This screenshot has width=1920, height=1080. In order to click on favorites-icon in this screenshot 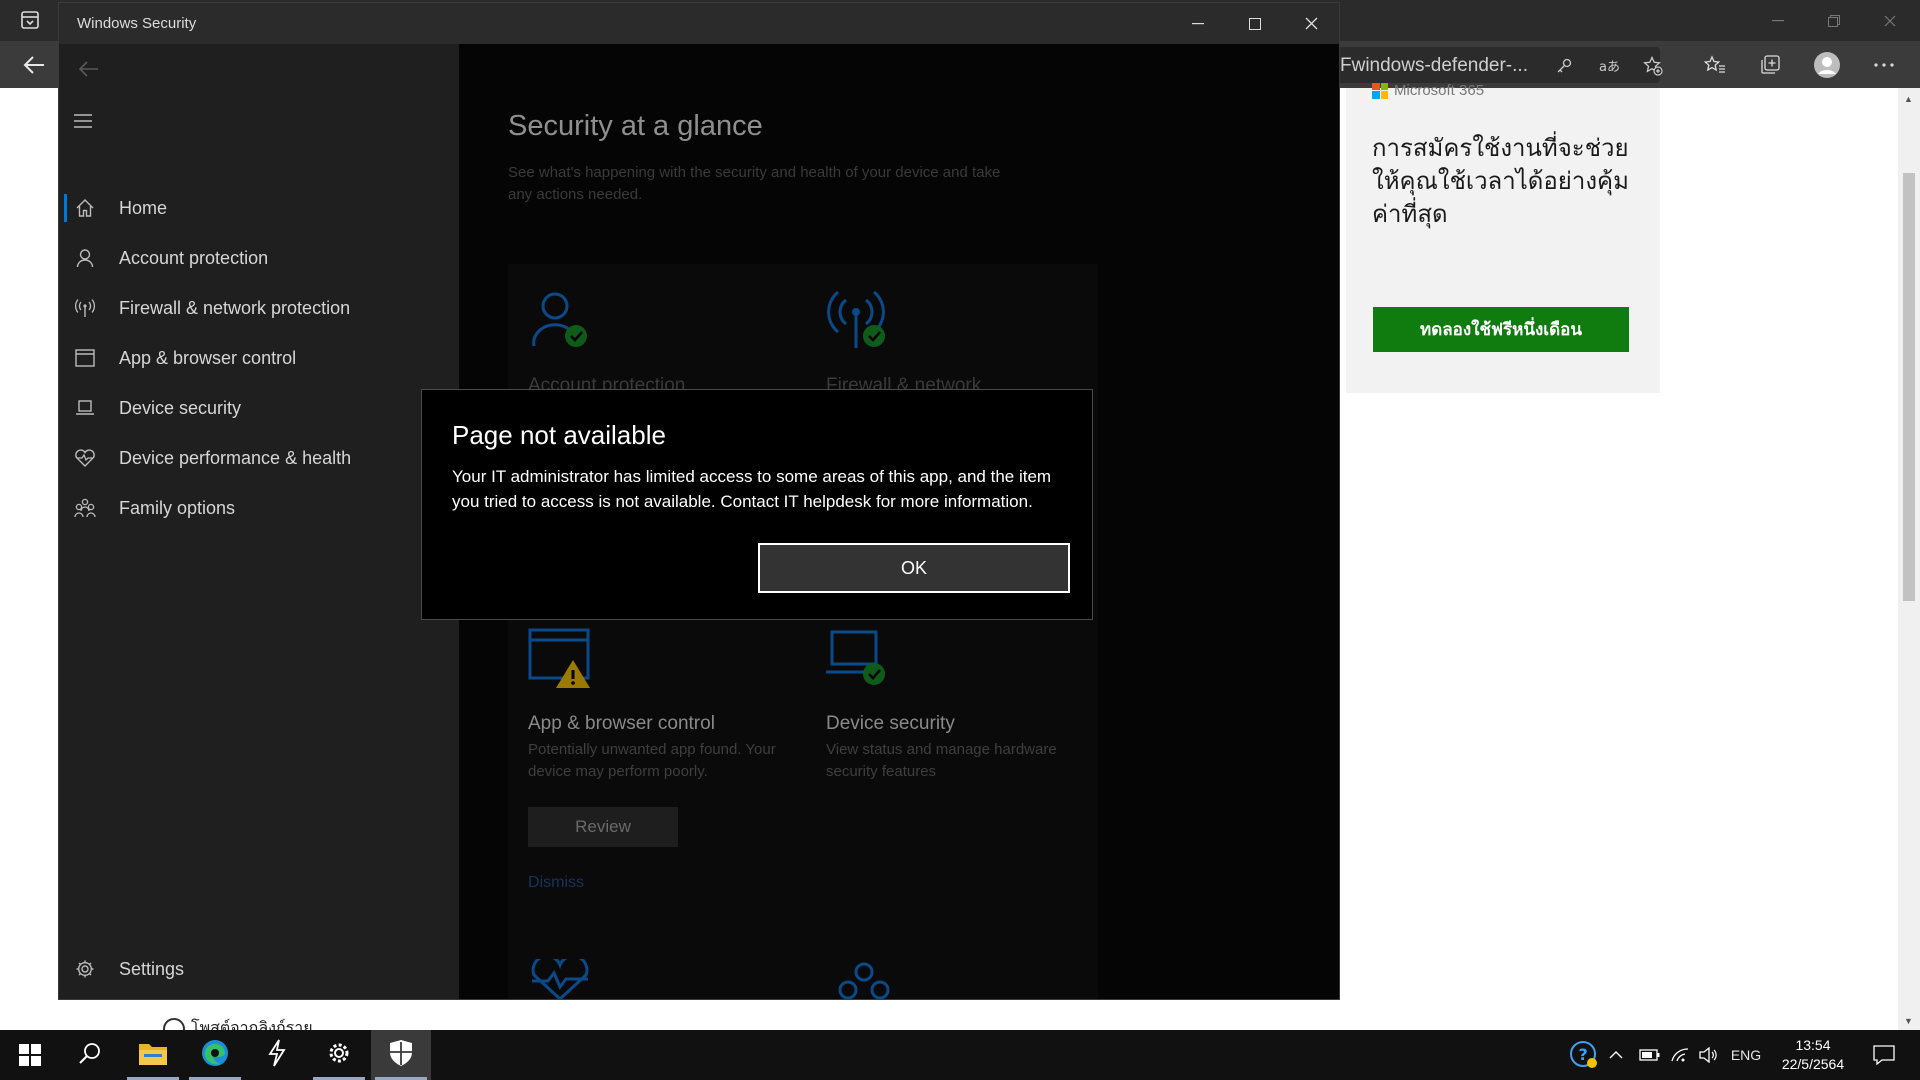, I will do `click(1715, 65)`.